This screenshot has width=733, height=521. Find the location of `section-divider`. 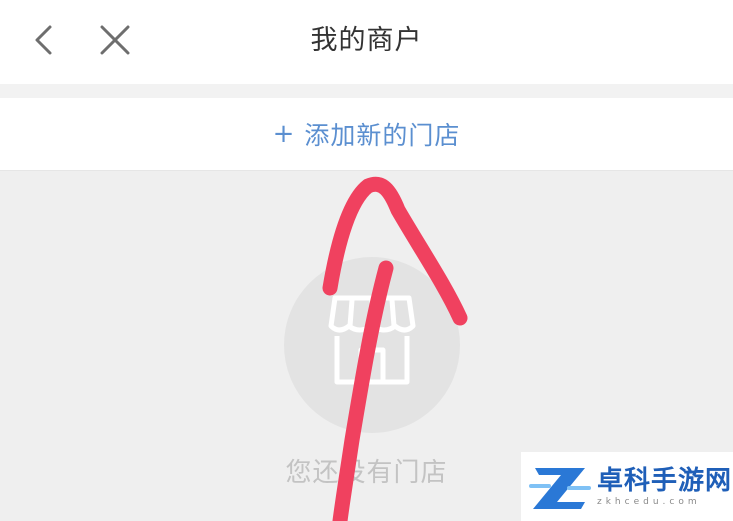

section-divider is located at coordinates (366, 91).